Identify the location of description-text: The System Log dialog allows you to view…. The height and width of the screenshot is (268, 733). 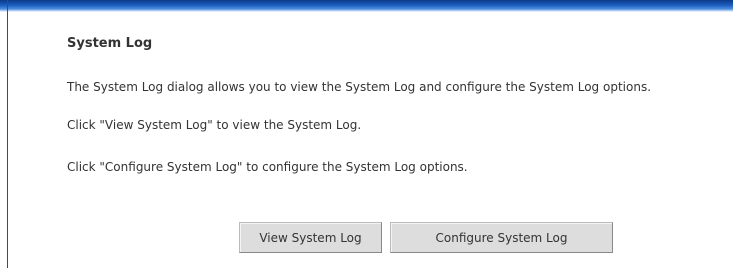
(359, 87).